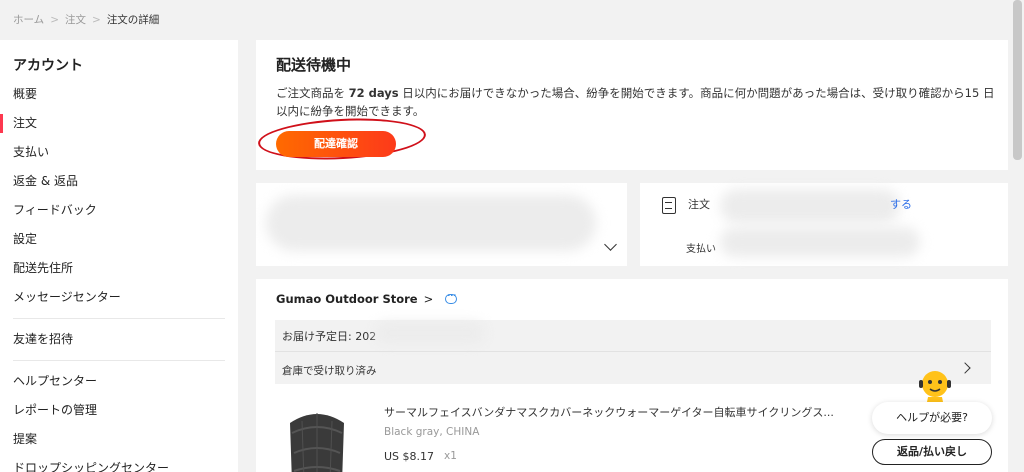 This screenshot has width=1024, height=472. I want to click on sidebar-item-invite-friends: 友達を招待, so click(119, 339).